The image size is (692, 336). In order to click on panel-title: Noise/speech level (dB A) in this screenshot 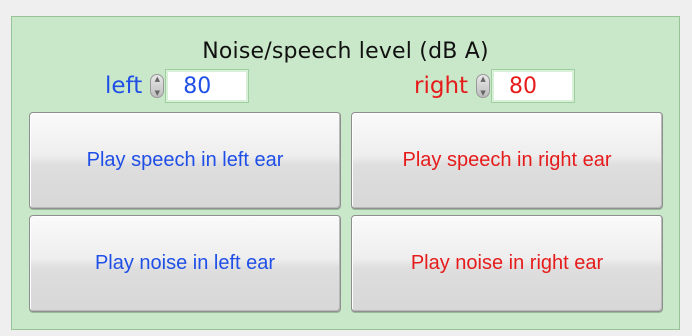, I will do `click(345, 51)`.